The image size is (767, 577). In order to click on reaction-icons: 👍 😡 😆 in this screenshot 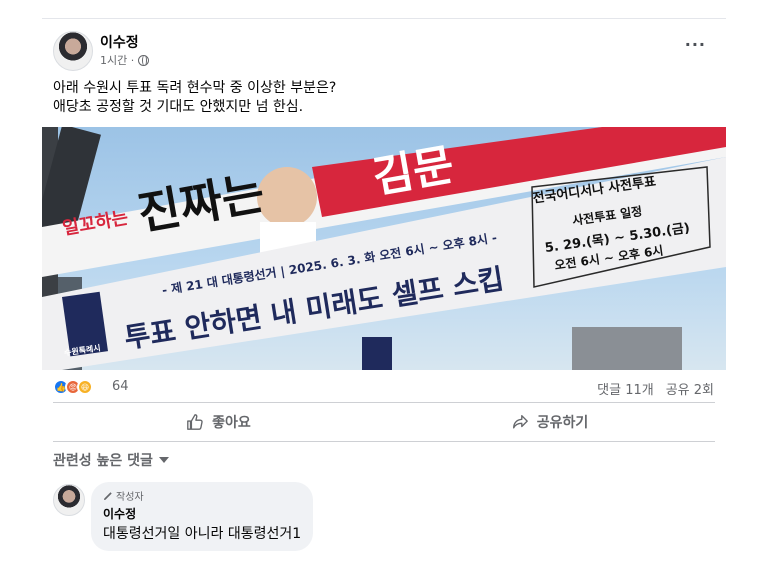, I will do `click(73, 387)`.